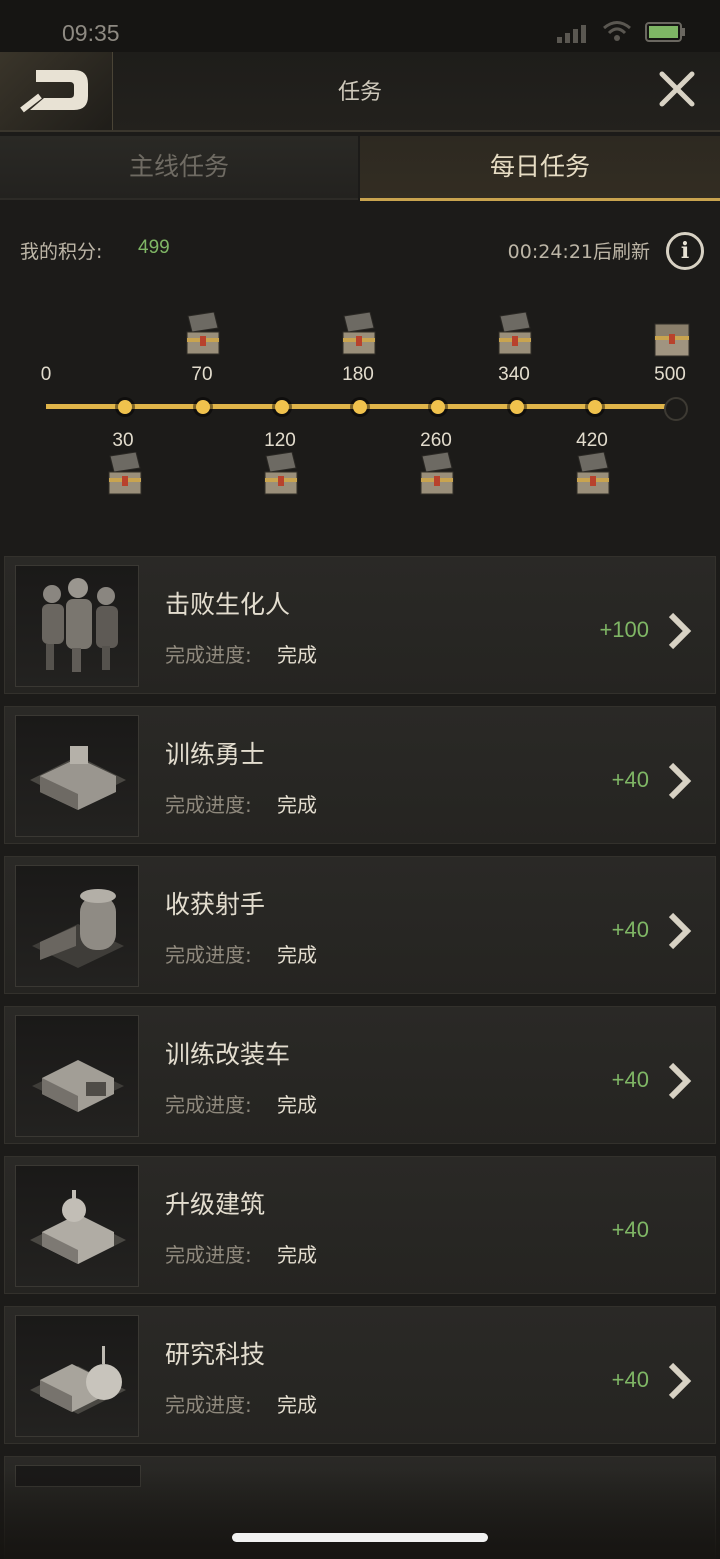  What do you see at coordinates (215, 1354) in the screenshot?
I see `task-name: 研究科技` at bounding box center [215, 1354].